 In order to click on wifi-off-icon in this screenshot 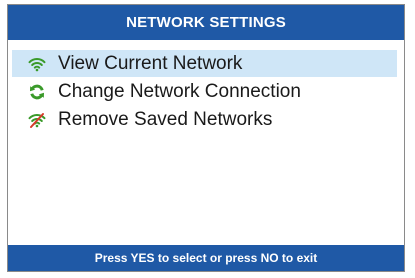, I will do `click(37, 120)`.